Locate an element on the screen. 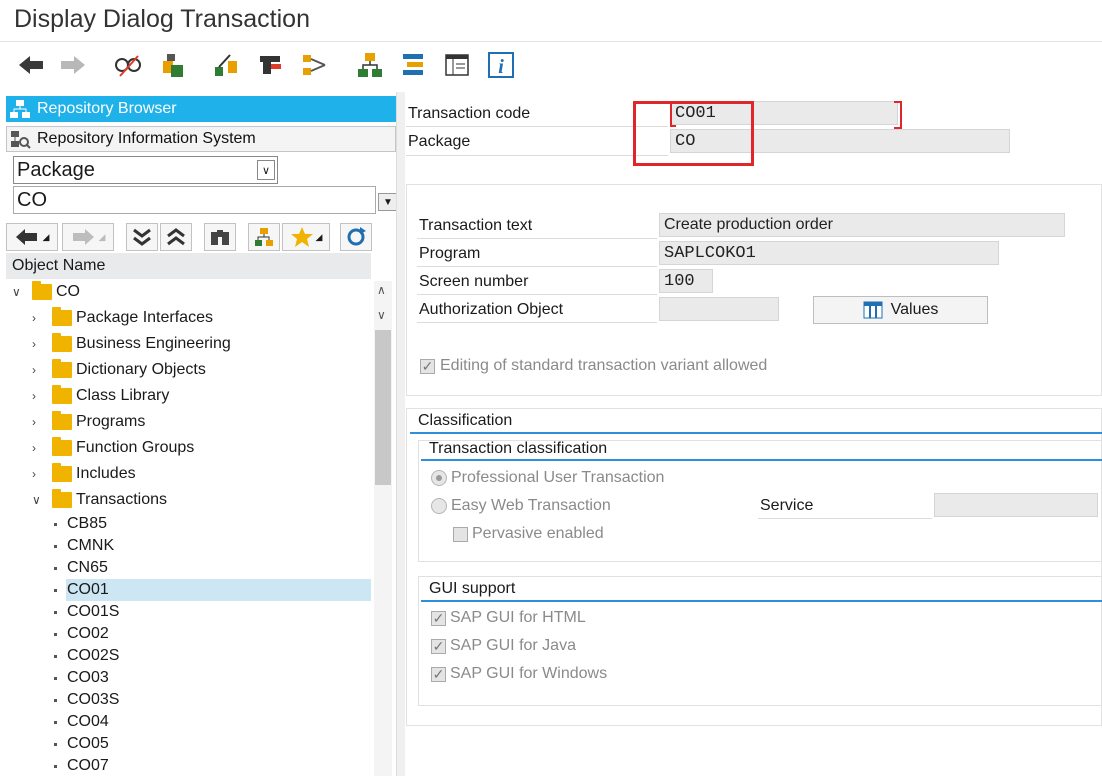 Image resolution: width=1102 pixels, height=777 pixels. tree-folder-item: › Class Library is located at coordinates (100, 396).